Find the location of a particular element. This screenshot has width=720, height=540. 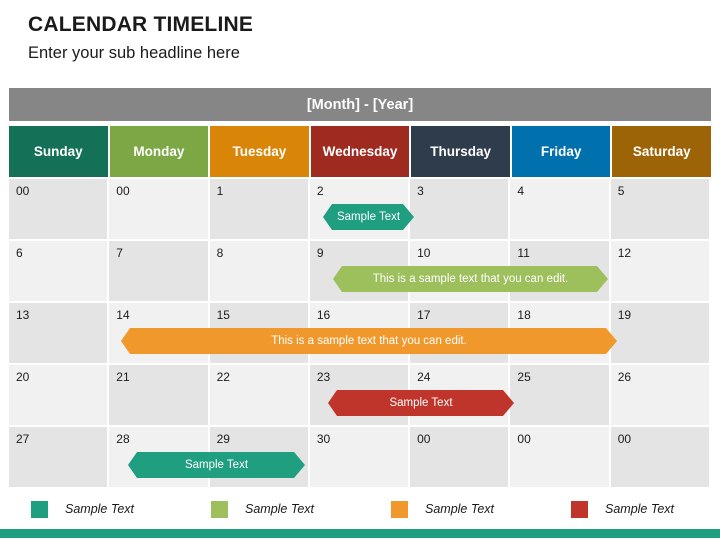

day-of-week-label: Wednesday is located at coordinates (360, 151).